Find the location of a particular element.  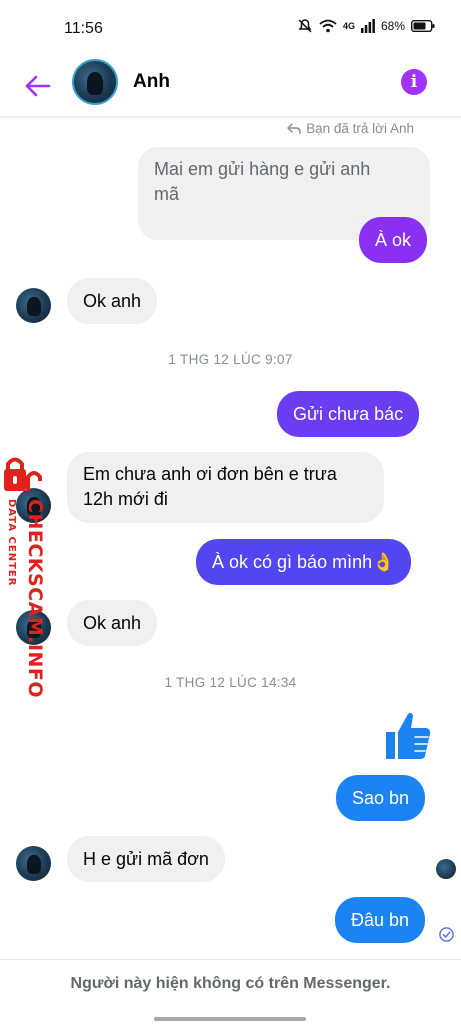

watermark: DATA CENTER CHECKSCAM.INFO is located at coordinates (25, 576).